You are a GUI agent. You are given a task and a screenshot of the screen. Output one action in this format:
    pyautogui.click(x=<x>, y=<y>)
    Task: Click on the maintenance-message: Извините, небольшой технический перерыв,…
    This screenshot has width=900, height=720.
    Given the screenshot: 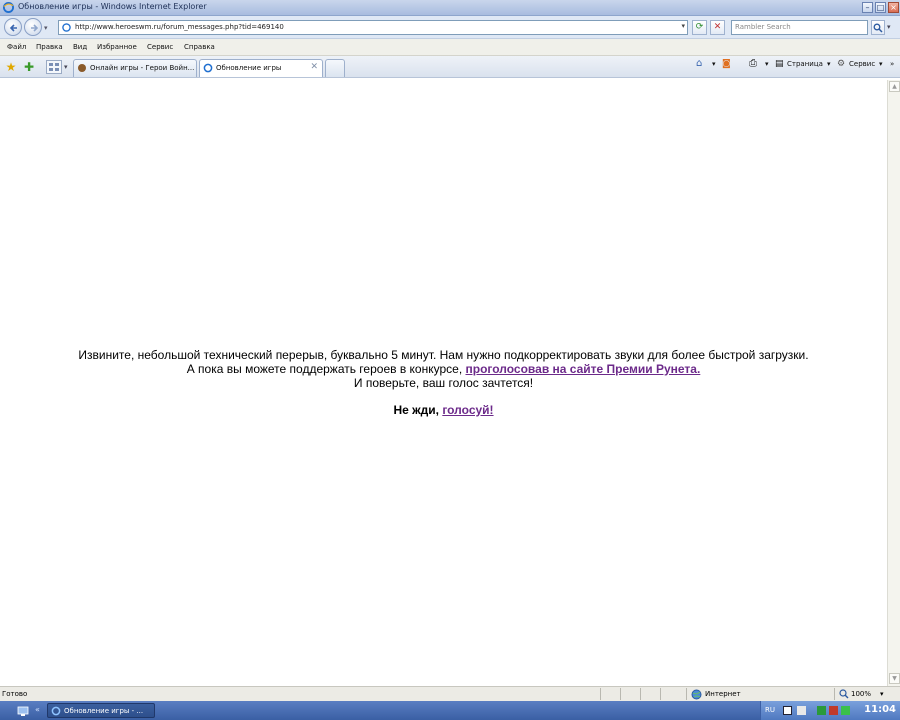 What is the action you would take?
    pyautogui.click(x=443, y=382)
    